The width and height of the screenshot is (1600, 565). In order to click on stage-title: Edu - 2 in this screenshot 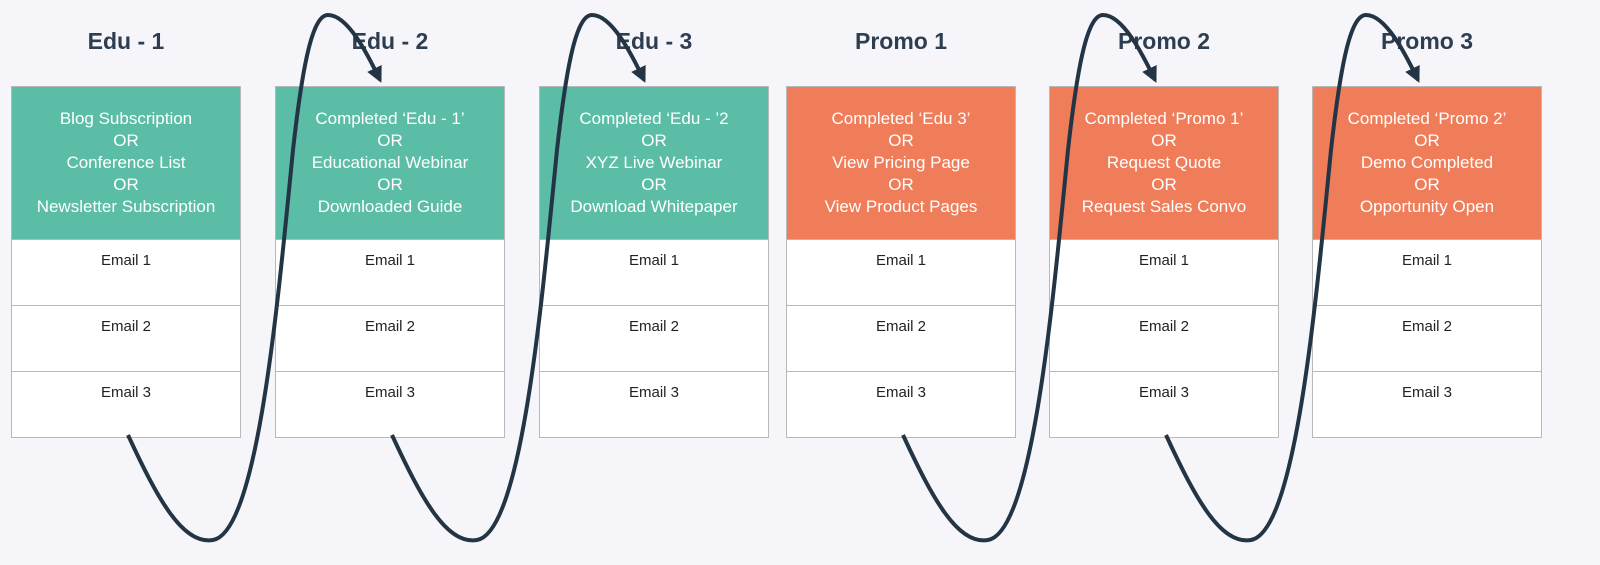, I will do `click(390, 41)`.